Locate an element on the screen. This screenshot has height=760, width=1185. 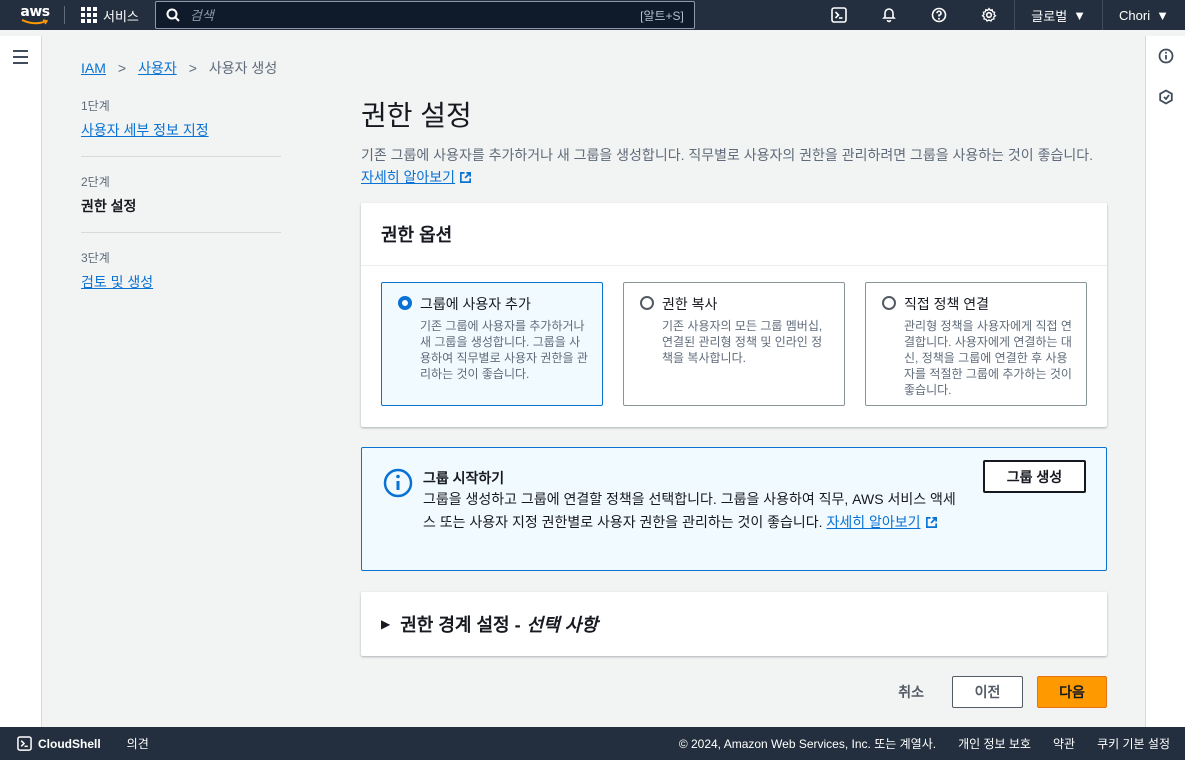
hexagon-icon is located at coordinates (1166, 97).